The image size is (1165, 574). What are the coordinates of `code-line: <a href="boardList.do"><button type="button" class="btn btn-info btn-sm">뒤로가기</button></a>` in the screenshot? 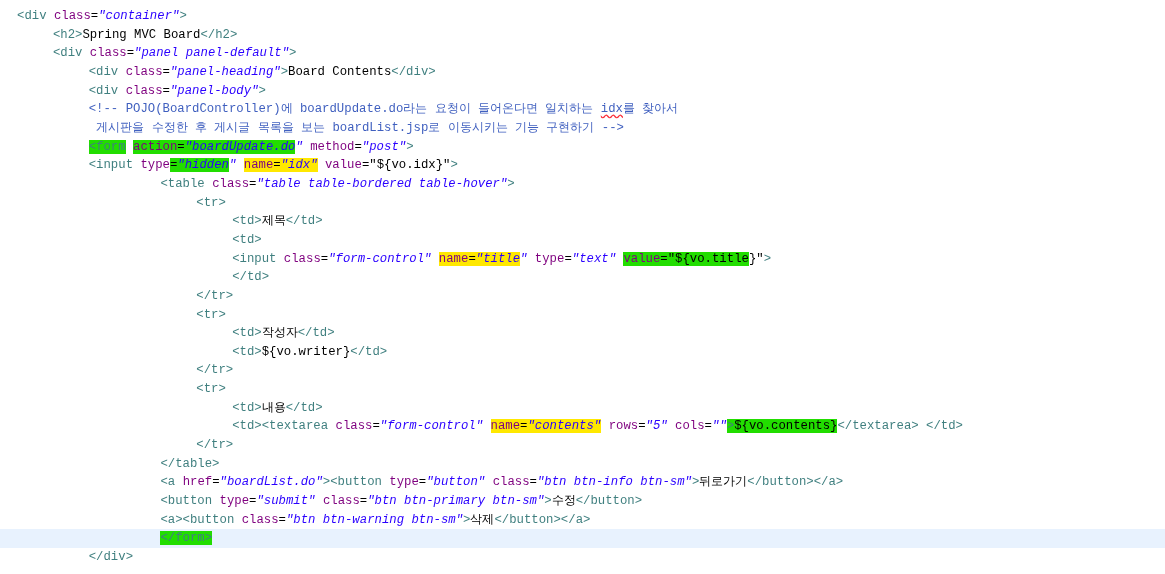 It's located at (502, 483).